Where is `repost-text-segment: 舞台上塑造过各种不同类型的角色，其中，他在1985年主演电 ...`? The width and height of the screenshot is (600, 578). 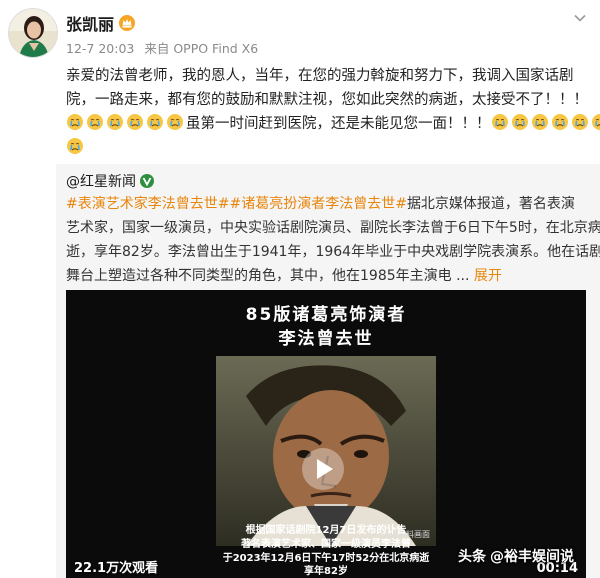 repost-text-segment: 舞台上塑造过各种不同类型的角色，其中，他在1985年主演电 ... is located at coordinates (268, 276).